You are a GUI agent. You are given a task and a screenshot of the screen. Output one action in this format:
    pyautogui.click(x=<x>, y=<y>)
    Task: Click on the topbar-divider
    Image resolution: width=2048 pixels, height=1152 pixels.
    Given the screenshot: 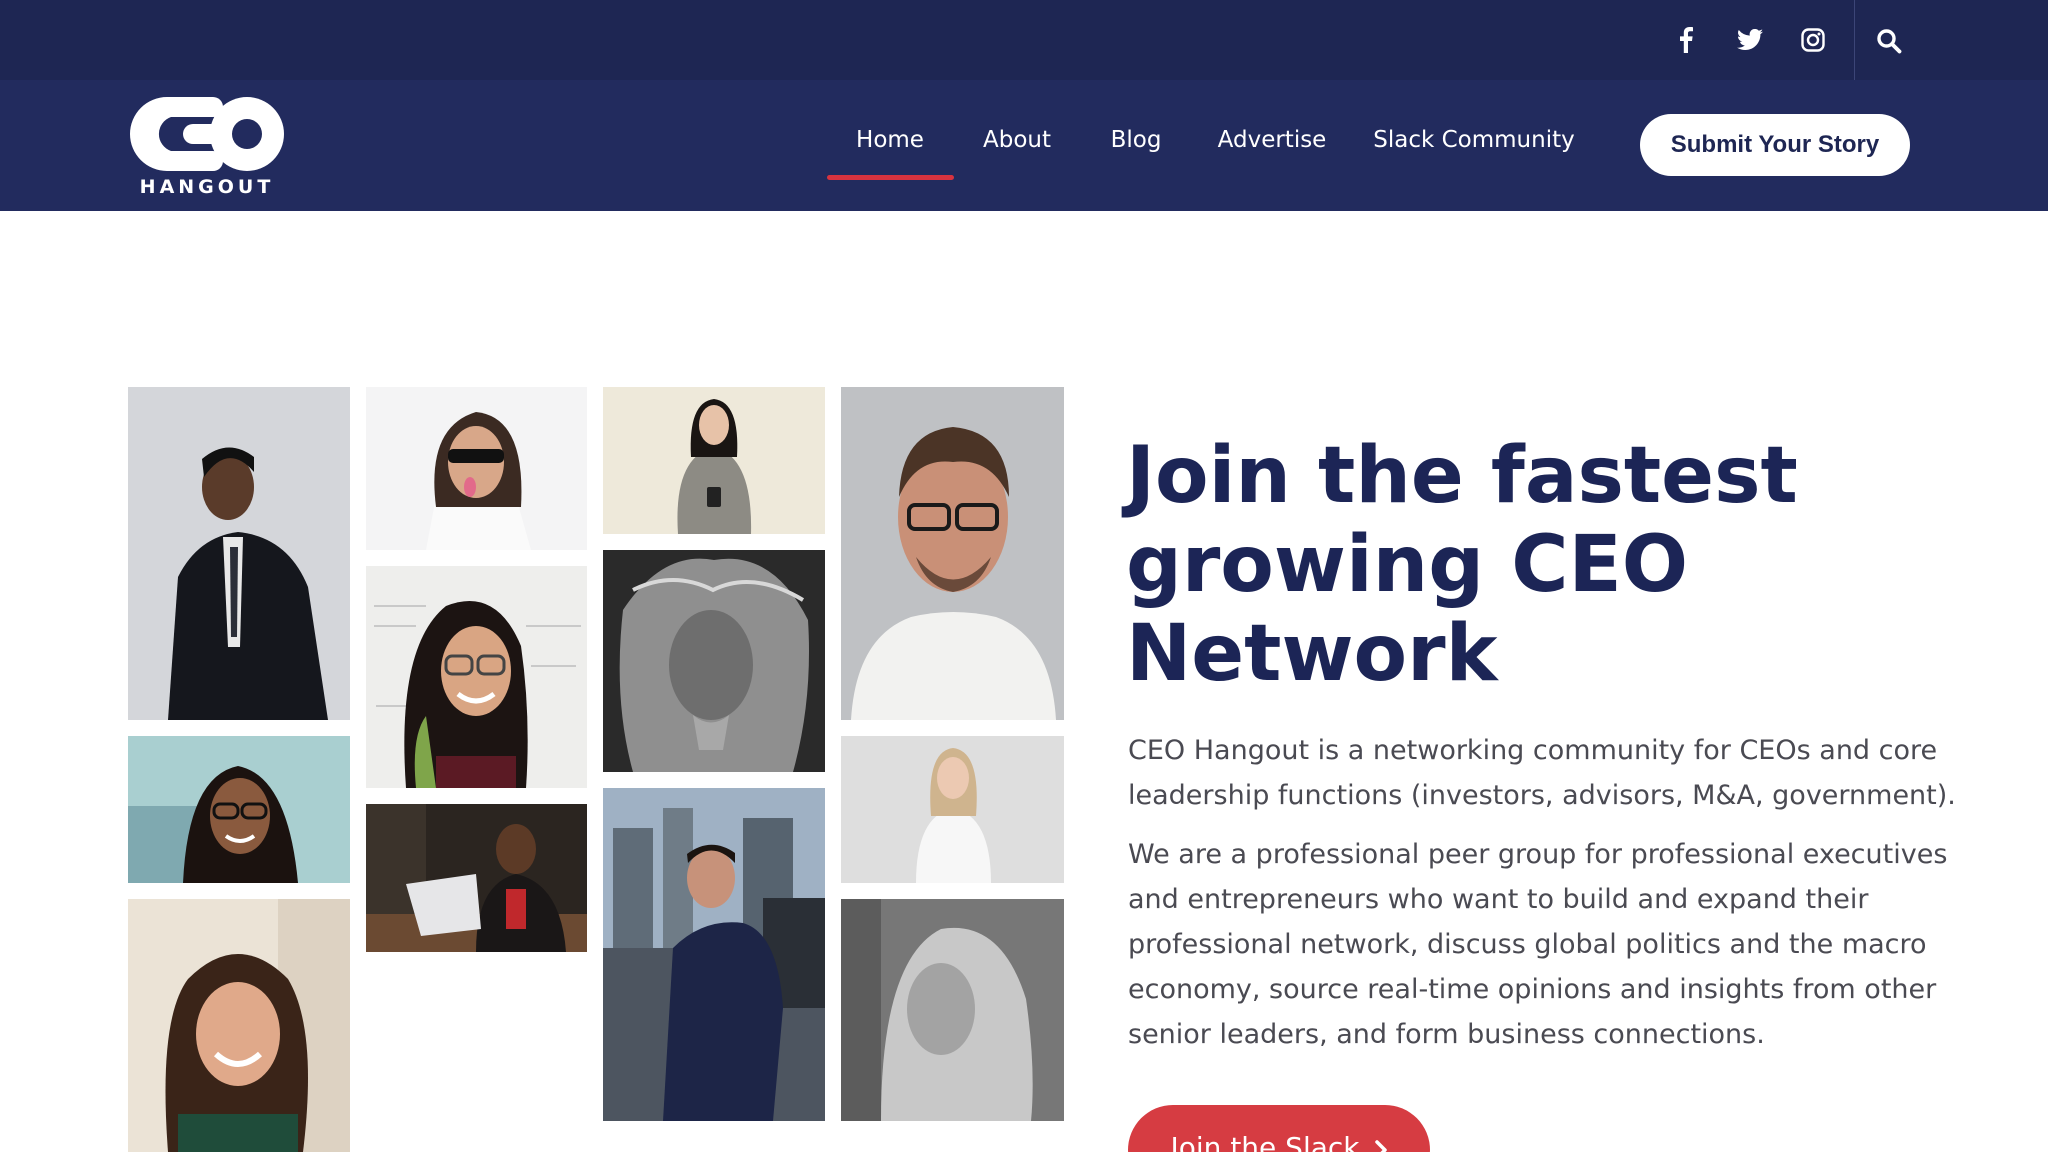 What is the action you would take?
    pyautogui.click(x=1854, y=40)
    